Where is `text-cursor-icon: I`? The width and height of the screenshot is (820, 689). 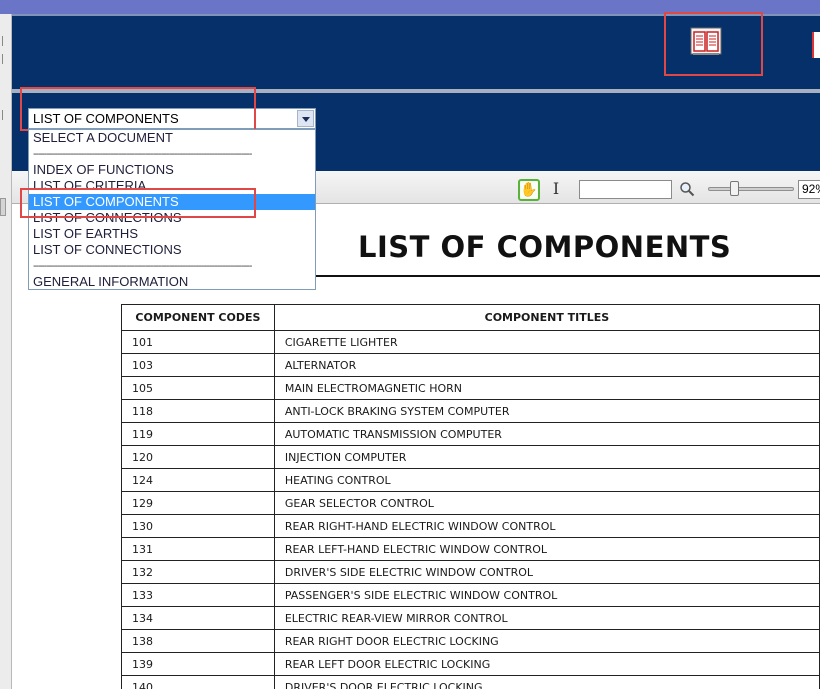
text-cursor-icon: I is located at coordinates (556, 189).